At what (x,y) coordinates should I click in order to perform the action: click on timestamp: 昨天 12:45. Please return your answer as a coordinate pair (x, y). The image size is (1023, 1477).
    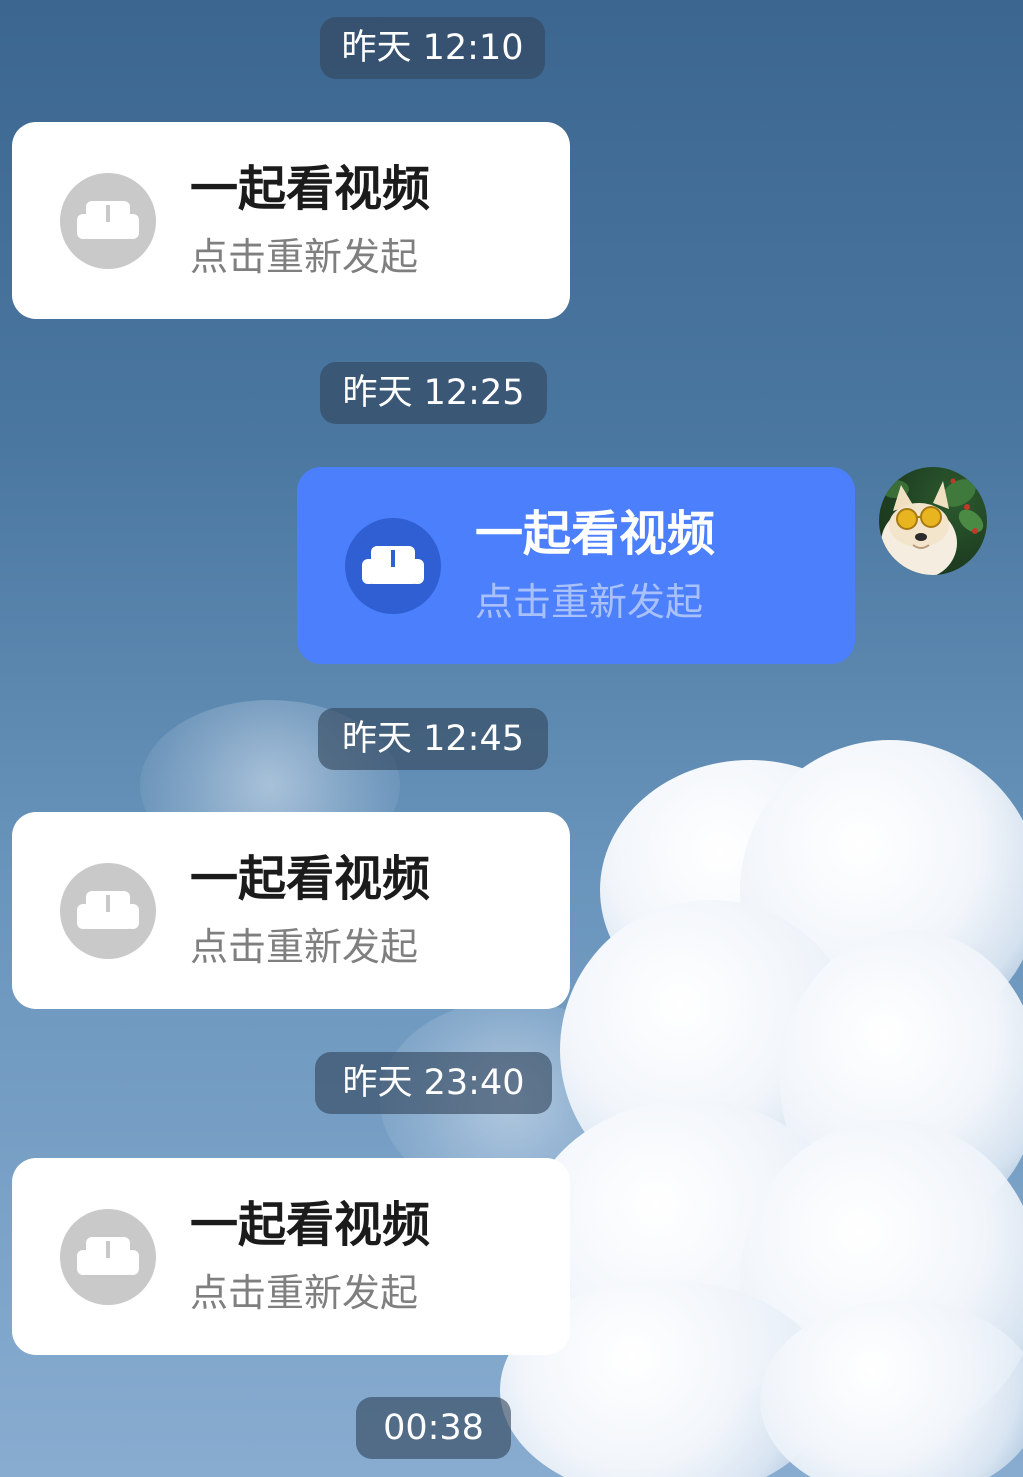
    Looking at the image, I should click on (433, 739).